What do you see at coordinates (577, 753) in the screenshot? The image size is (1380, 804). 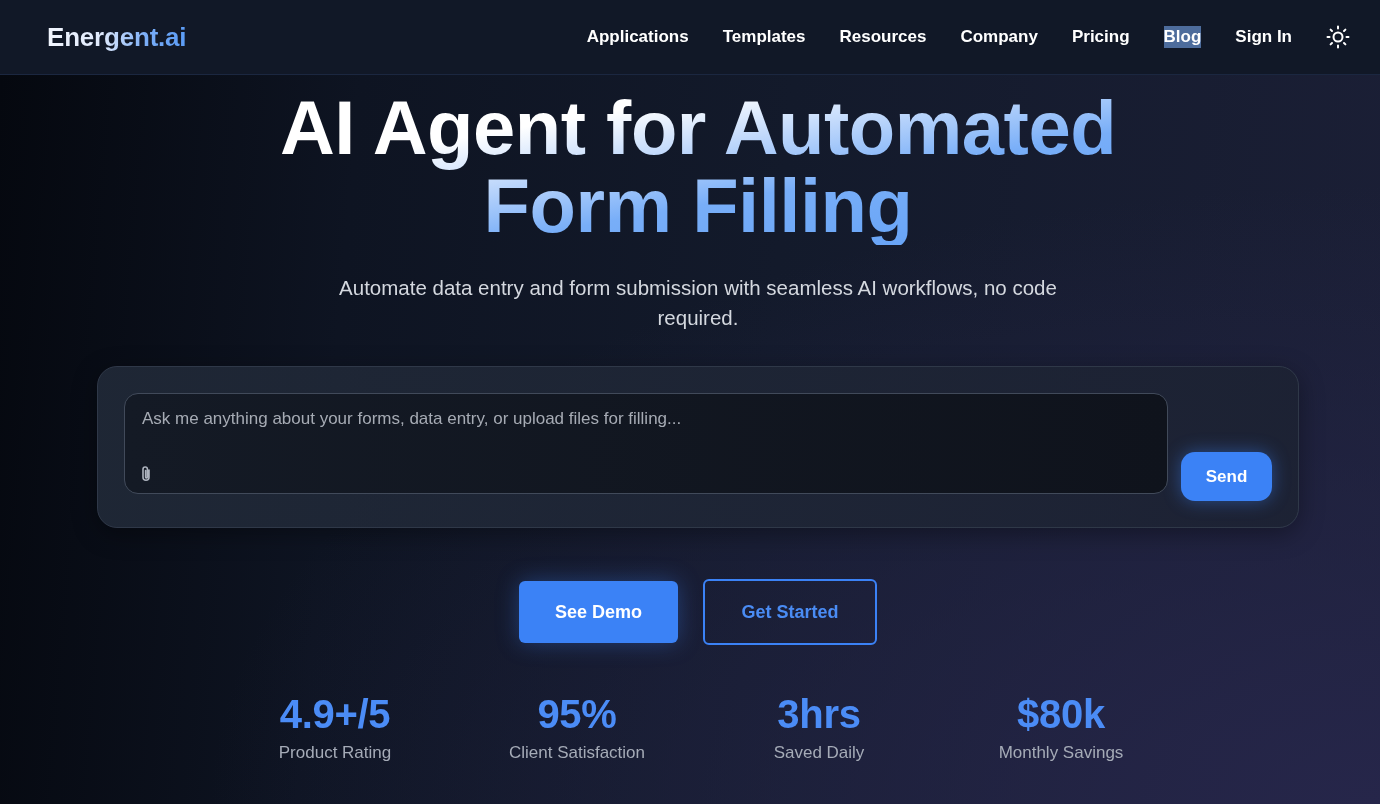 I see `stat-label: Client Satisfaction` at bounding box center [577, 753].